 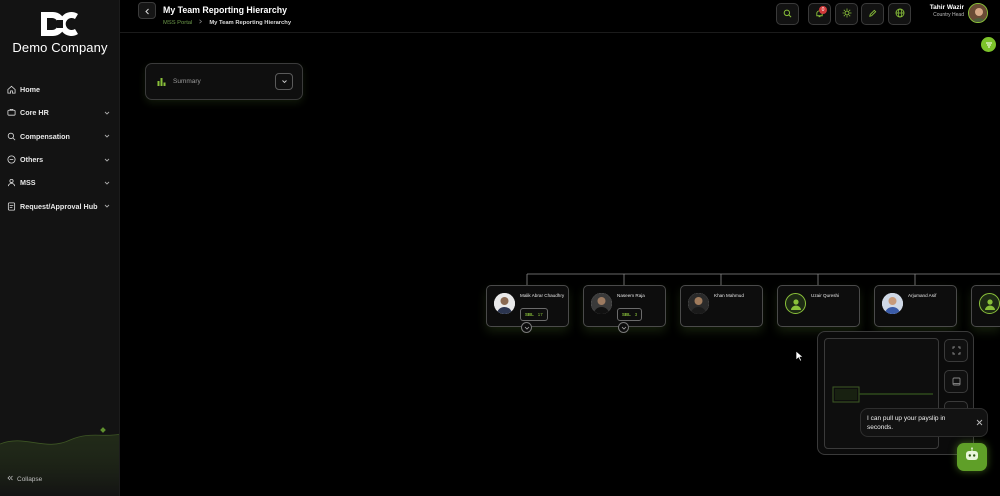 I want to click on sun-icon, so click(x=847, y=14).